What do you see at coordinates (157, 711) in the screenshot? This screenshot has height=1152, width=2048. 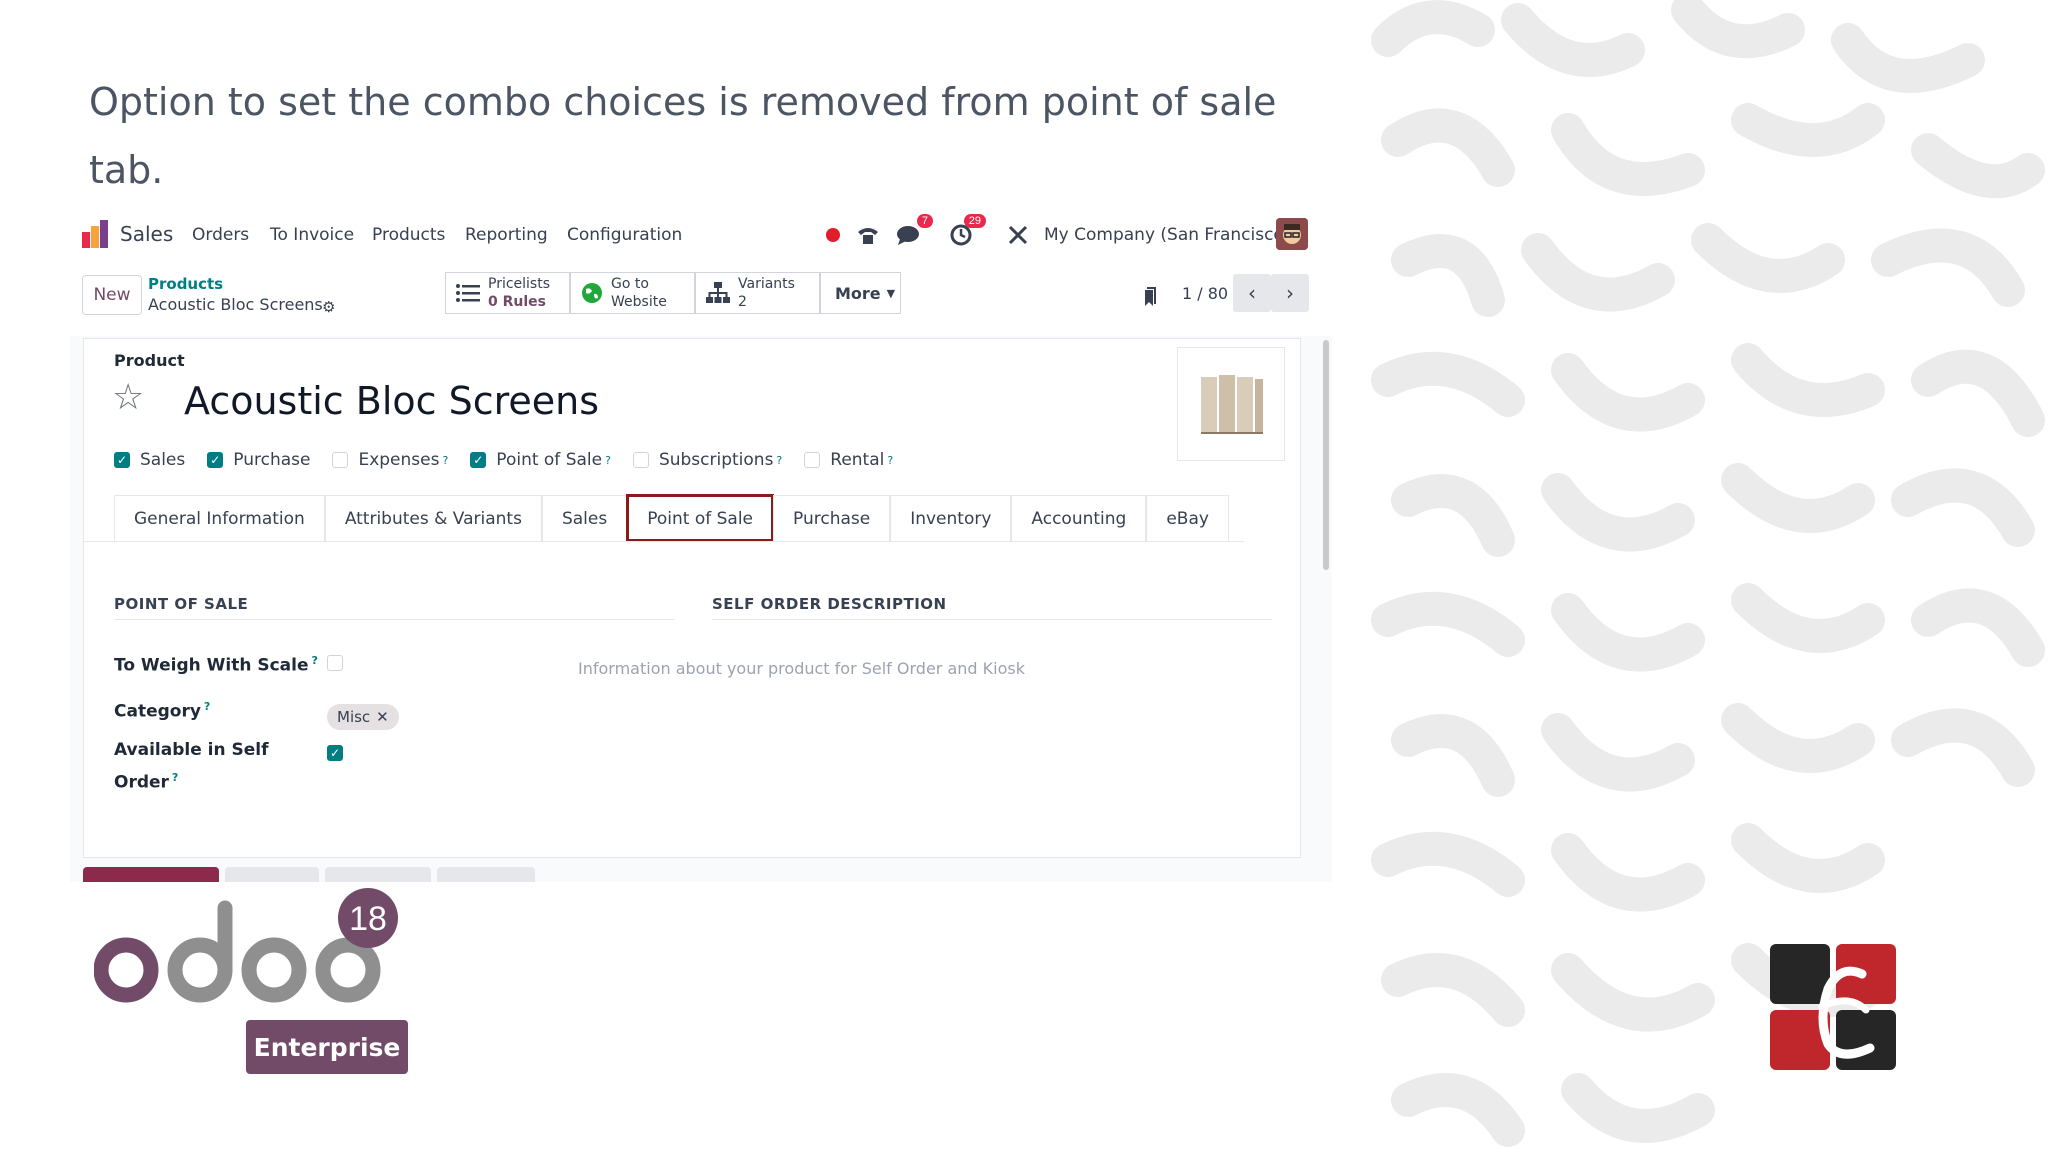 I see `category-label-text: Category` at bounding box center [157, 711].